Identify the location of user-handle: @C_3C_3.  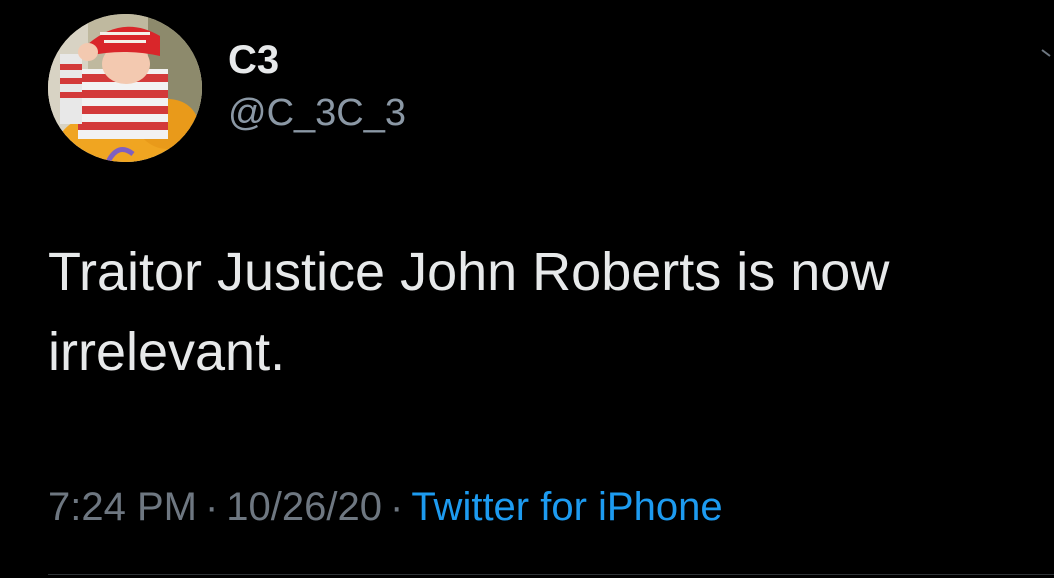
(317, 113).